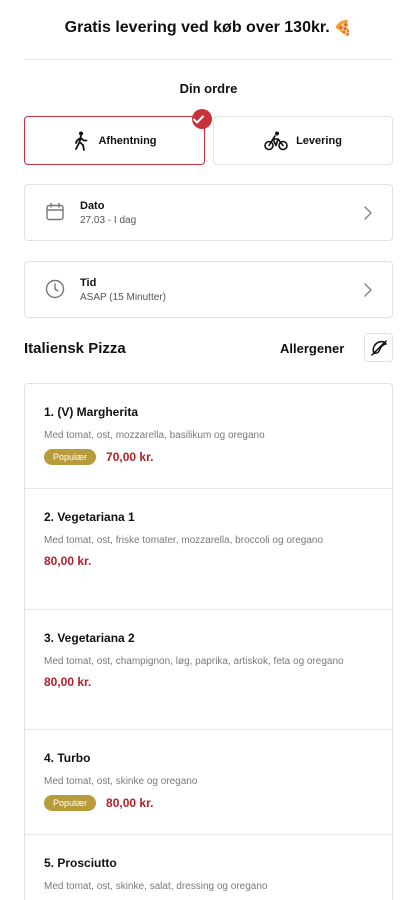 The image size is (417, 900). What do you see at coordinates (89, 638) in the screenshot?
I see `item-name: 3. Vegetariana 2` at bounding box center [89, 638].